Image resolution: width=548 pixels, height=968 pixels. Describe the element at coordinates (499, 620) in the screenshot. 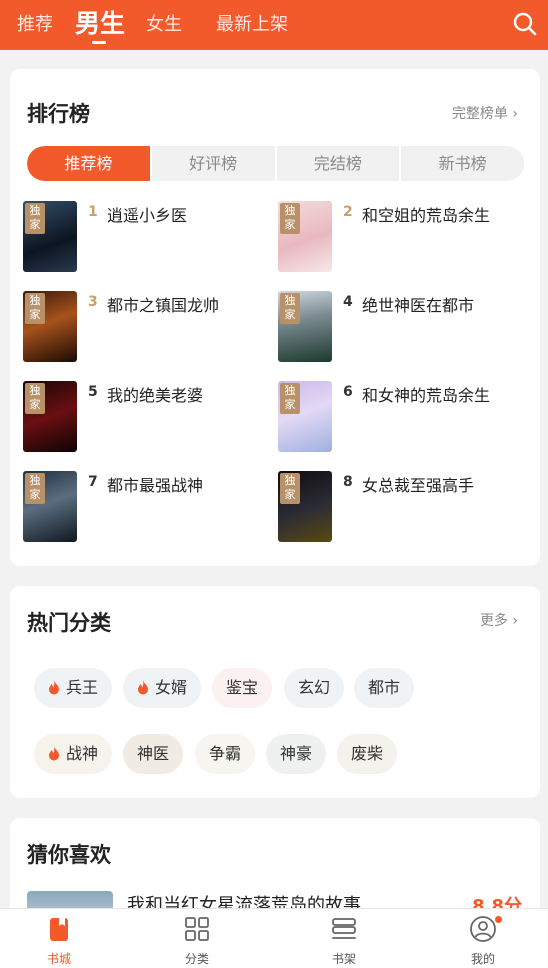

I see `more-categories-link: 更多 ›` at that location.